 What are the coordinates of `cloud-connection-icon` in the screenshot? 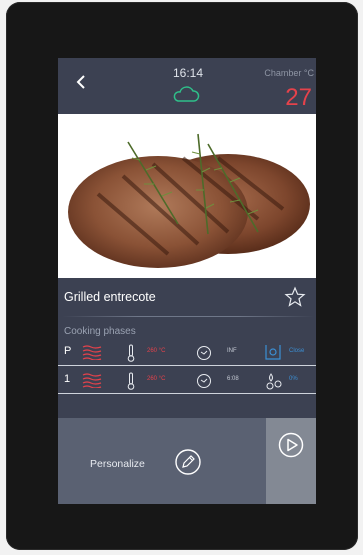 It's located at (186, 94).